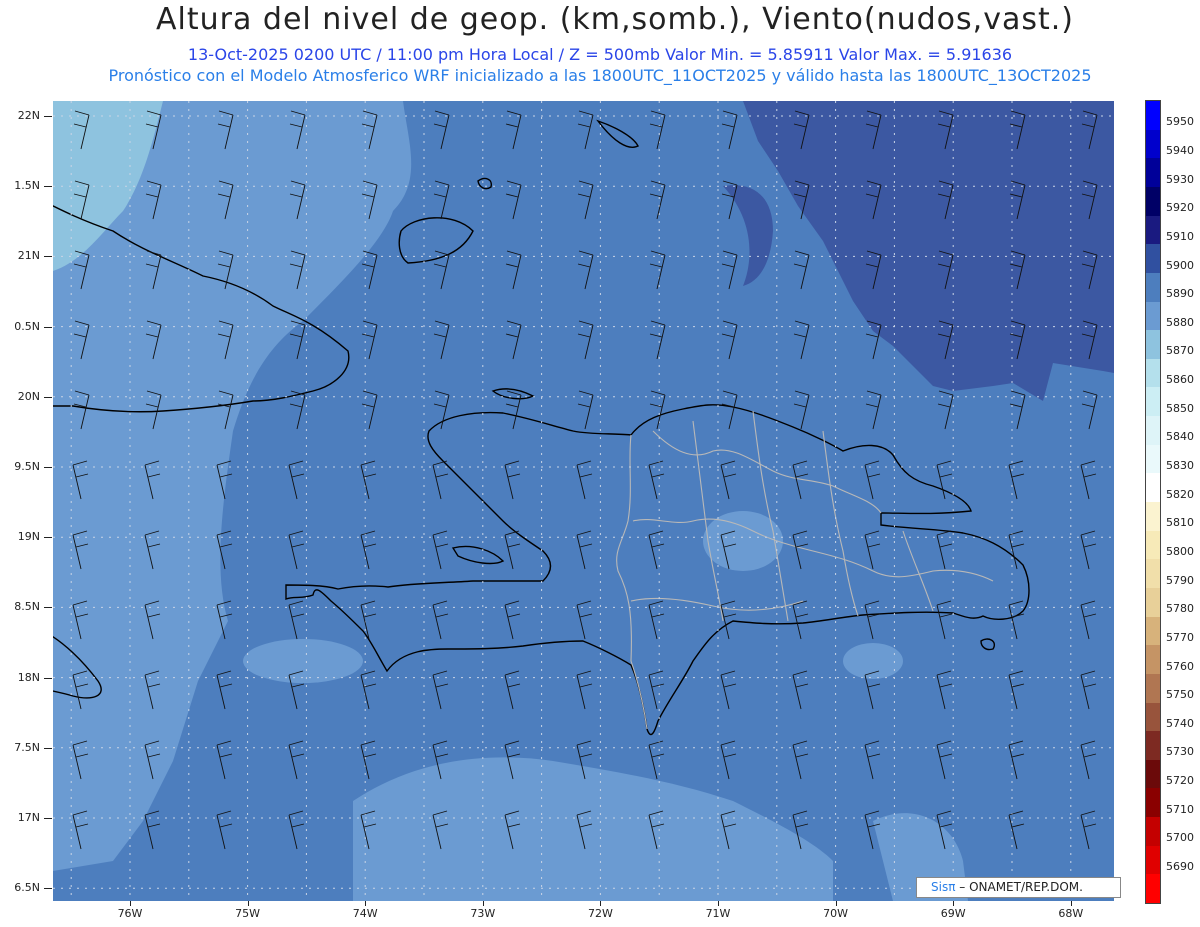 The width and height of the screenshot is (1200, 927). I want to click on turks-island, so click(484, 183).